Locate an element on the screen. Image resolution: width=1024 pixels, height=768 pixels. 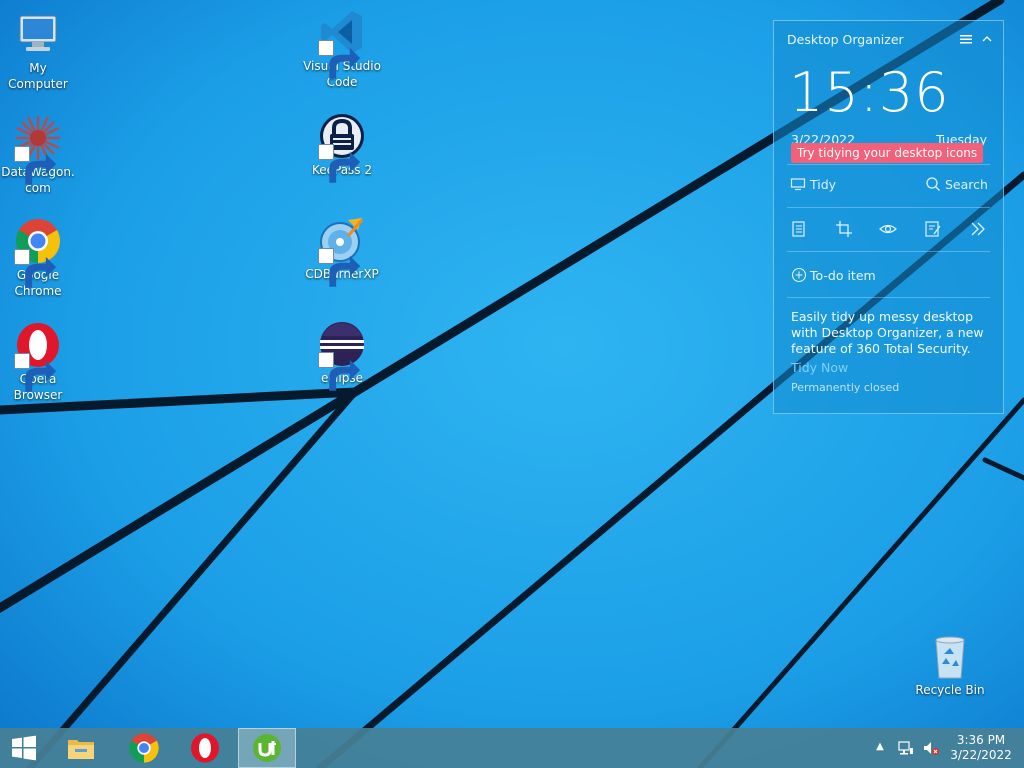
crop-icon is located at coordinates (844, 229).